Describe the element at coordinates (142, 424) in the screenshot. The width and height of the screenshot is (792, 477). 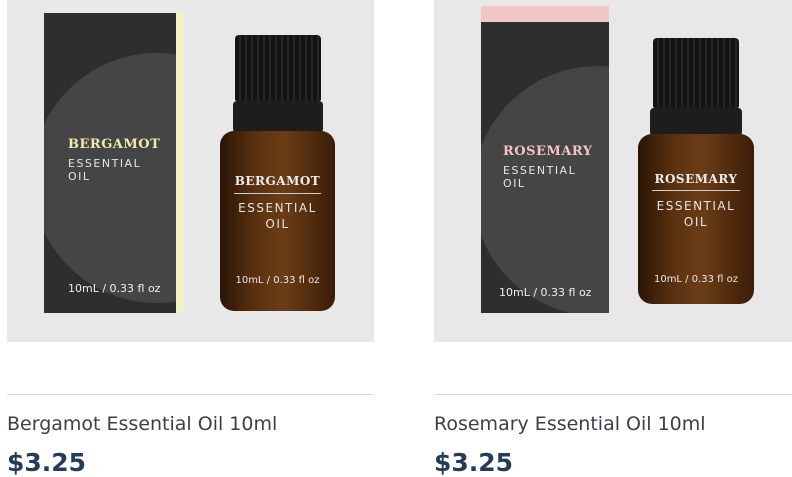
I see `product-title: Bergamot Essential Oil 10ml` at that location.